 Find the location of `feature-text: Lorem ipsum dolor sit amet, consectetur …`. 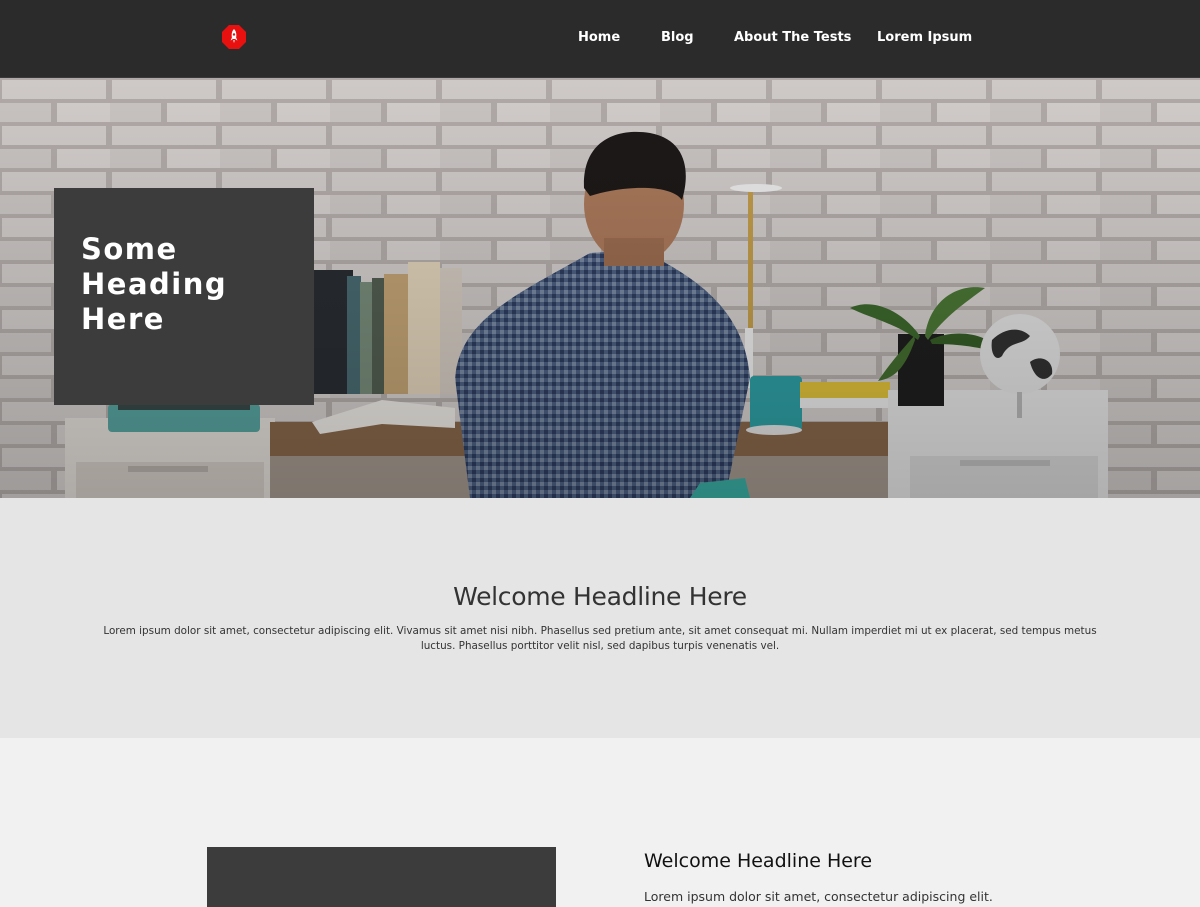

feature-text: Lorem ipsum dolor sit amet, consectetur … is located at coordinates (818, 896).